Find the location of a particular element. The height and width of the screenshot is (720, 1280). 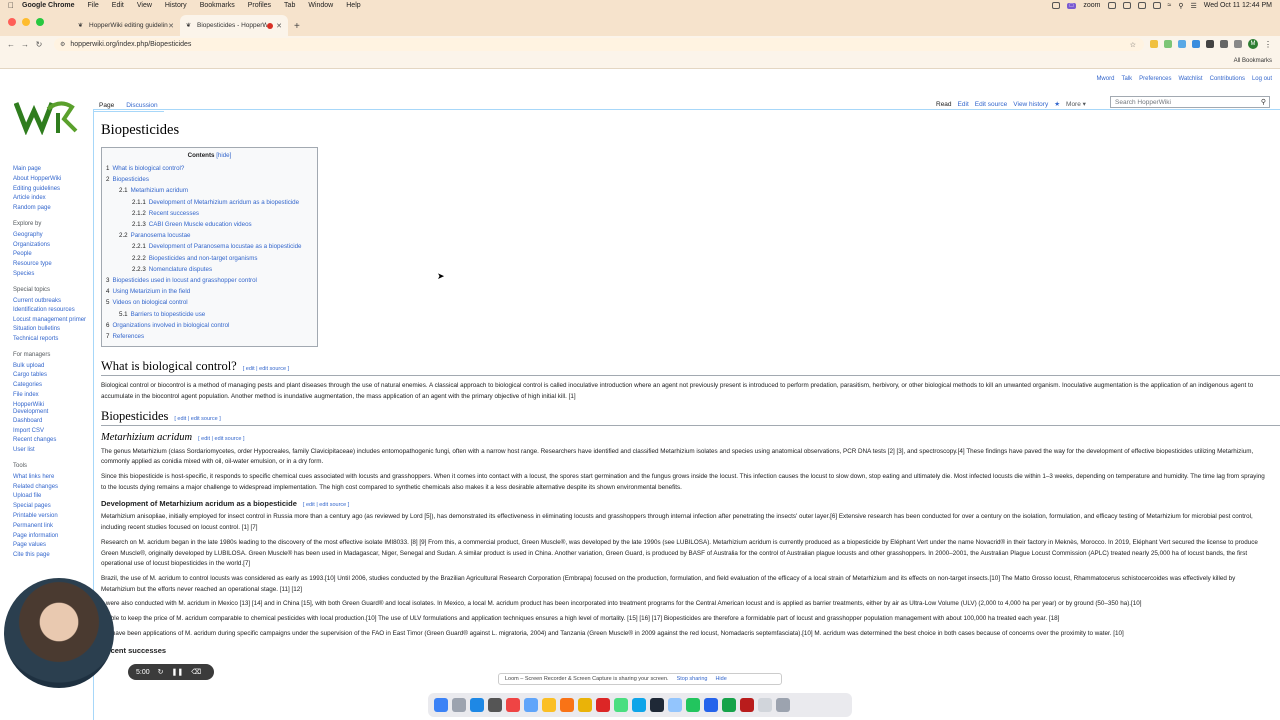

sidebar-item-printable-version: Printable version is located at coordinates (53, 517).